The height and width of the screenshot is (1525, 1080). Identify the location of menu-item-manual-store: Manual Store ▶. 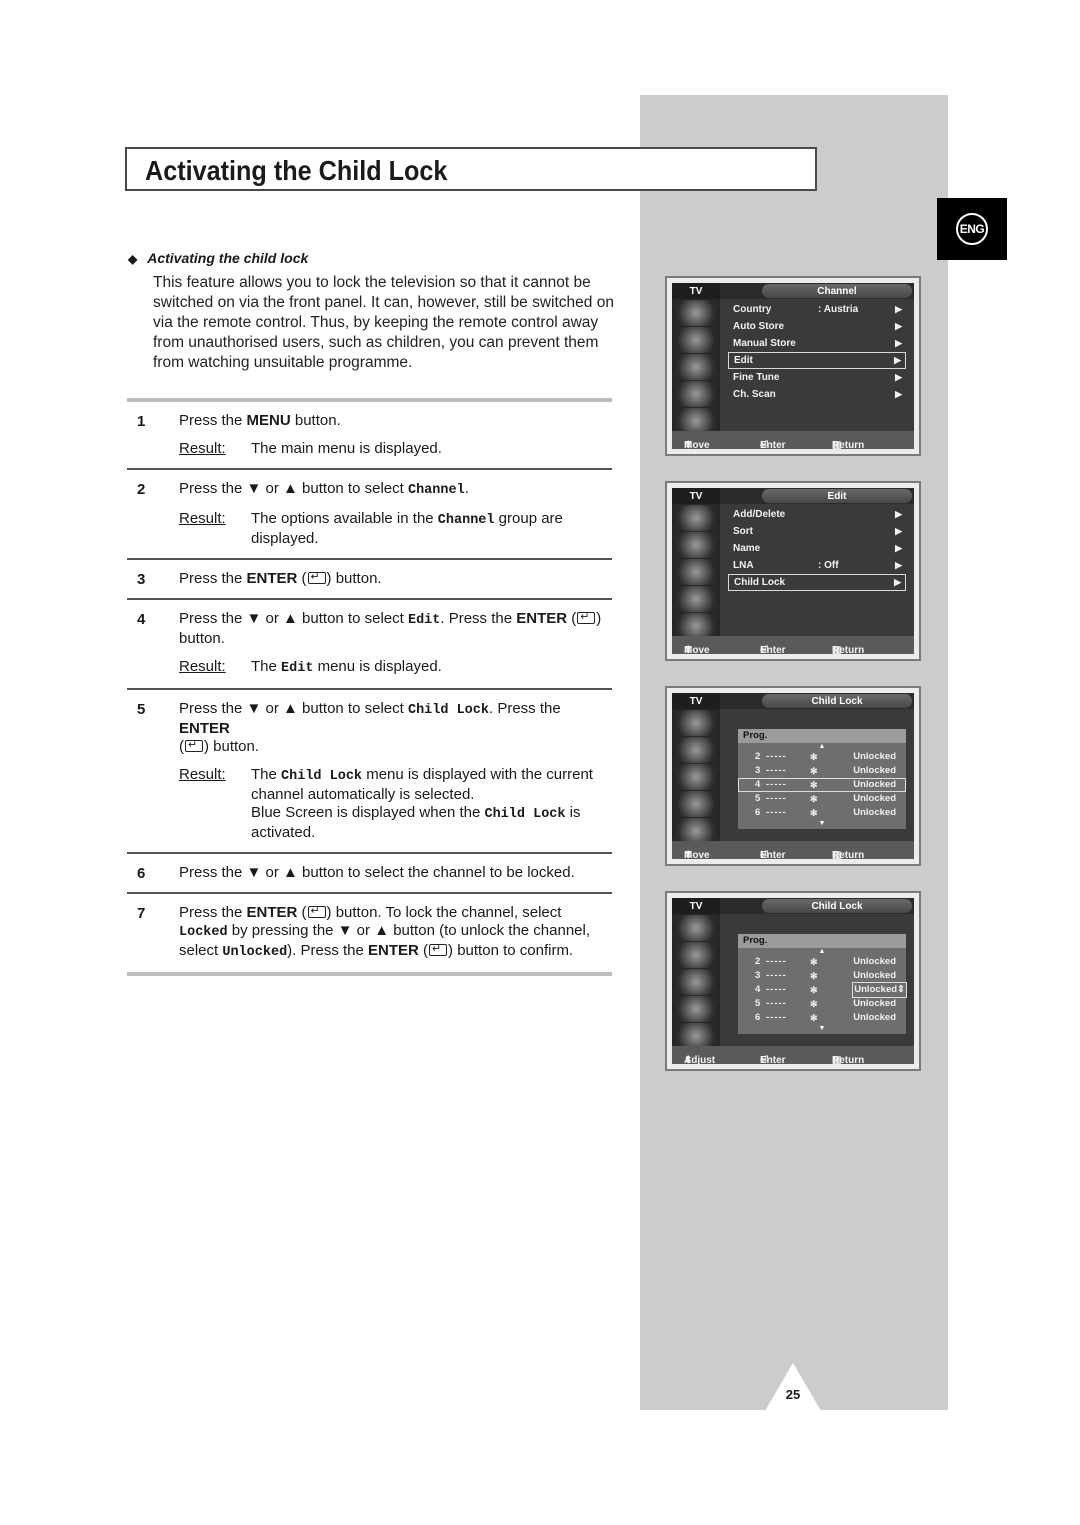
(817, 343).